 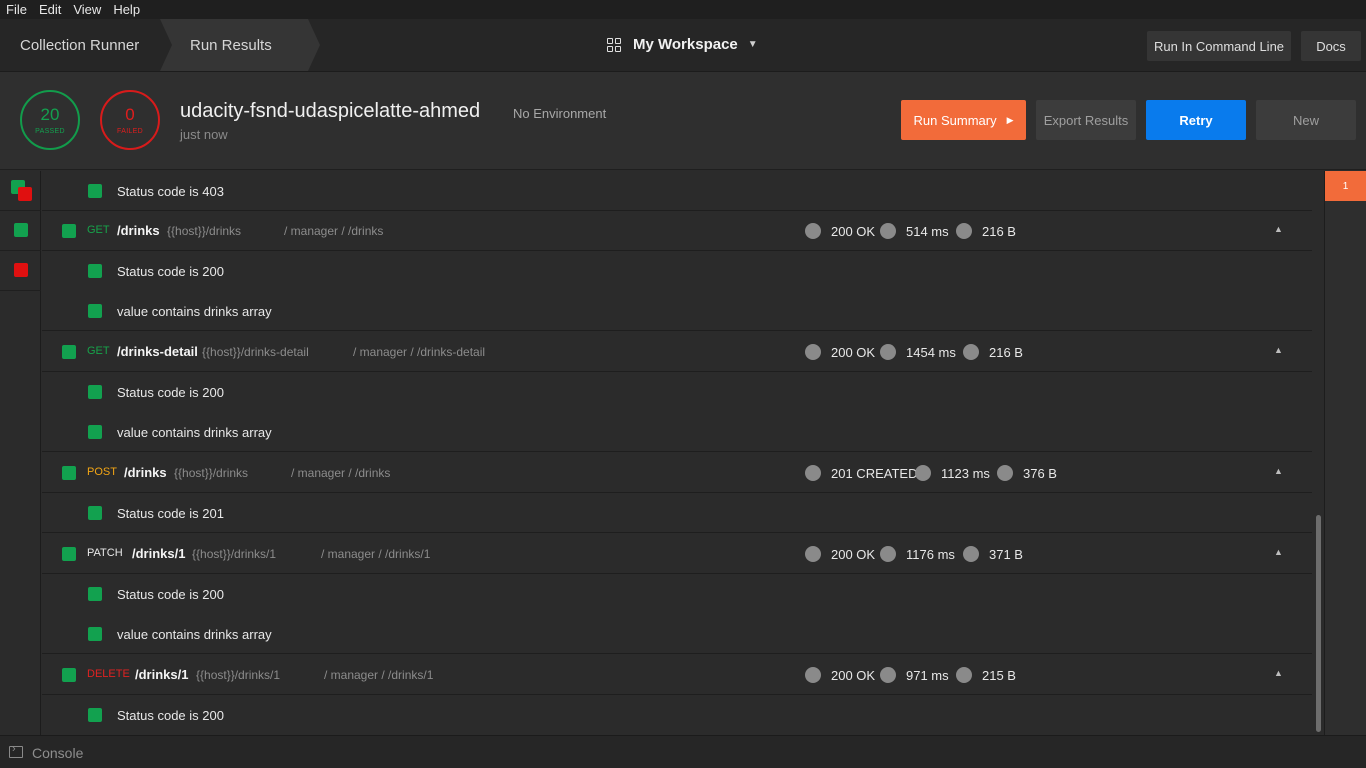 What do you see at coordinates (238, 675) in the screenshot?
I see `request-url: {{host}}/drinks/1` at bounding box center [238, 675].